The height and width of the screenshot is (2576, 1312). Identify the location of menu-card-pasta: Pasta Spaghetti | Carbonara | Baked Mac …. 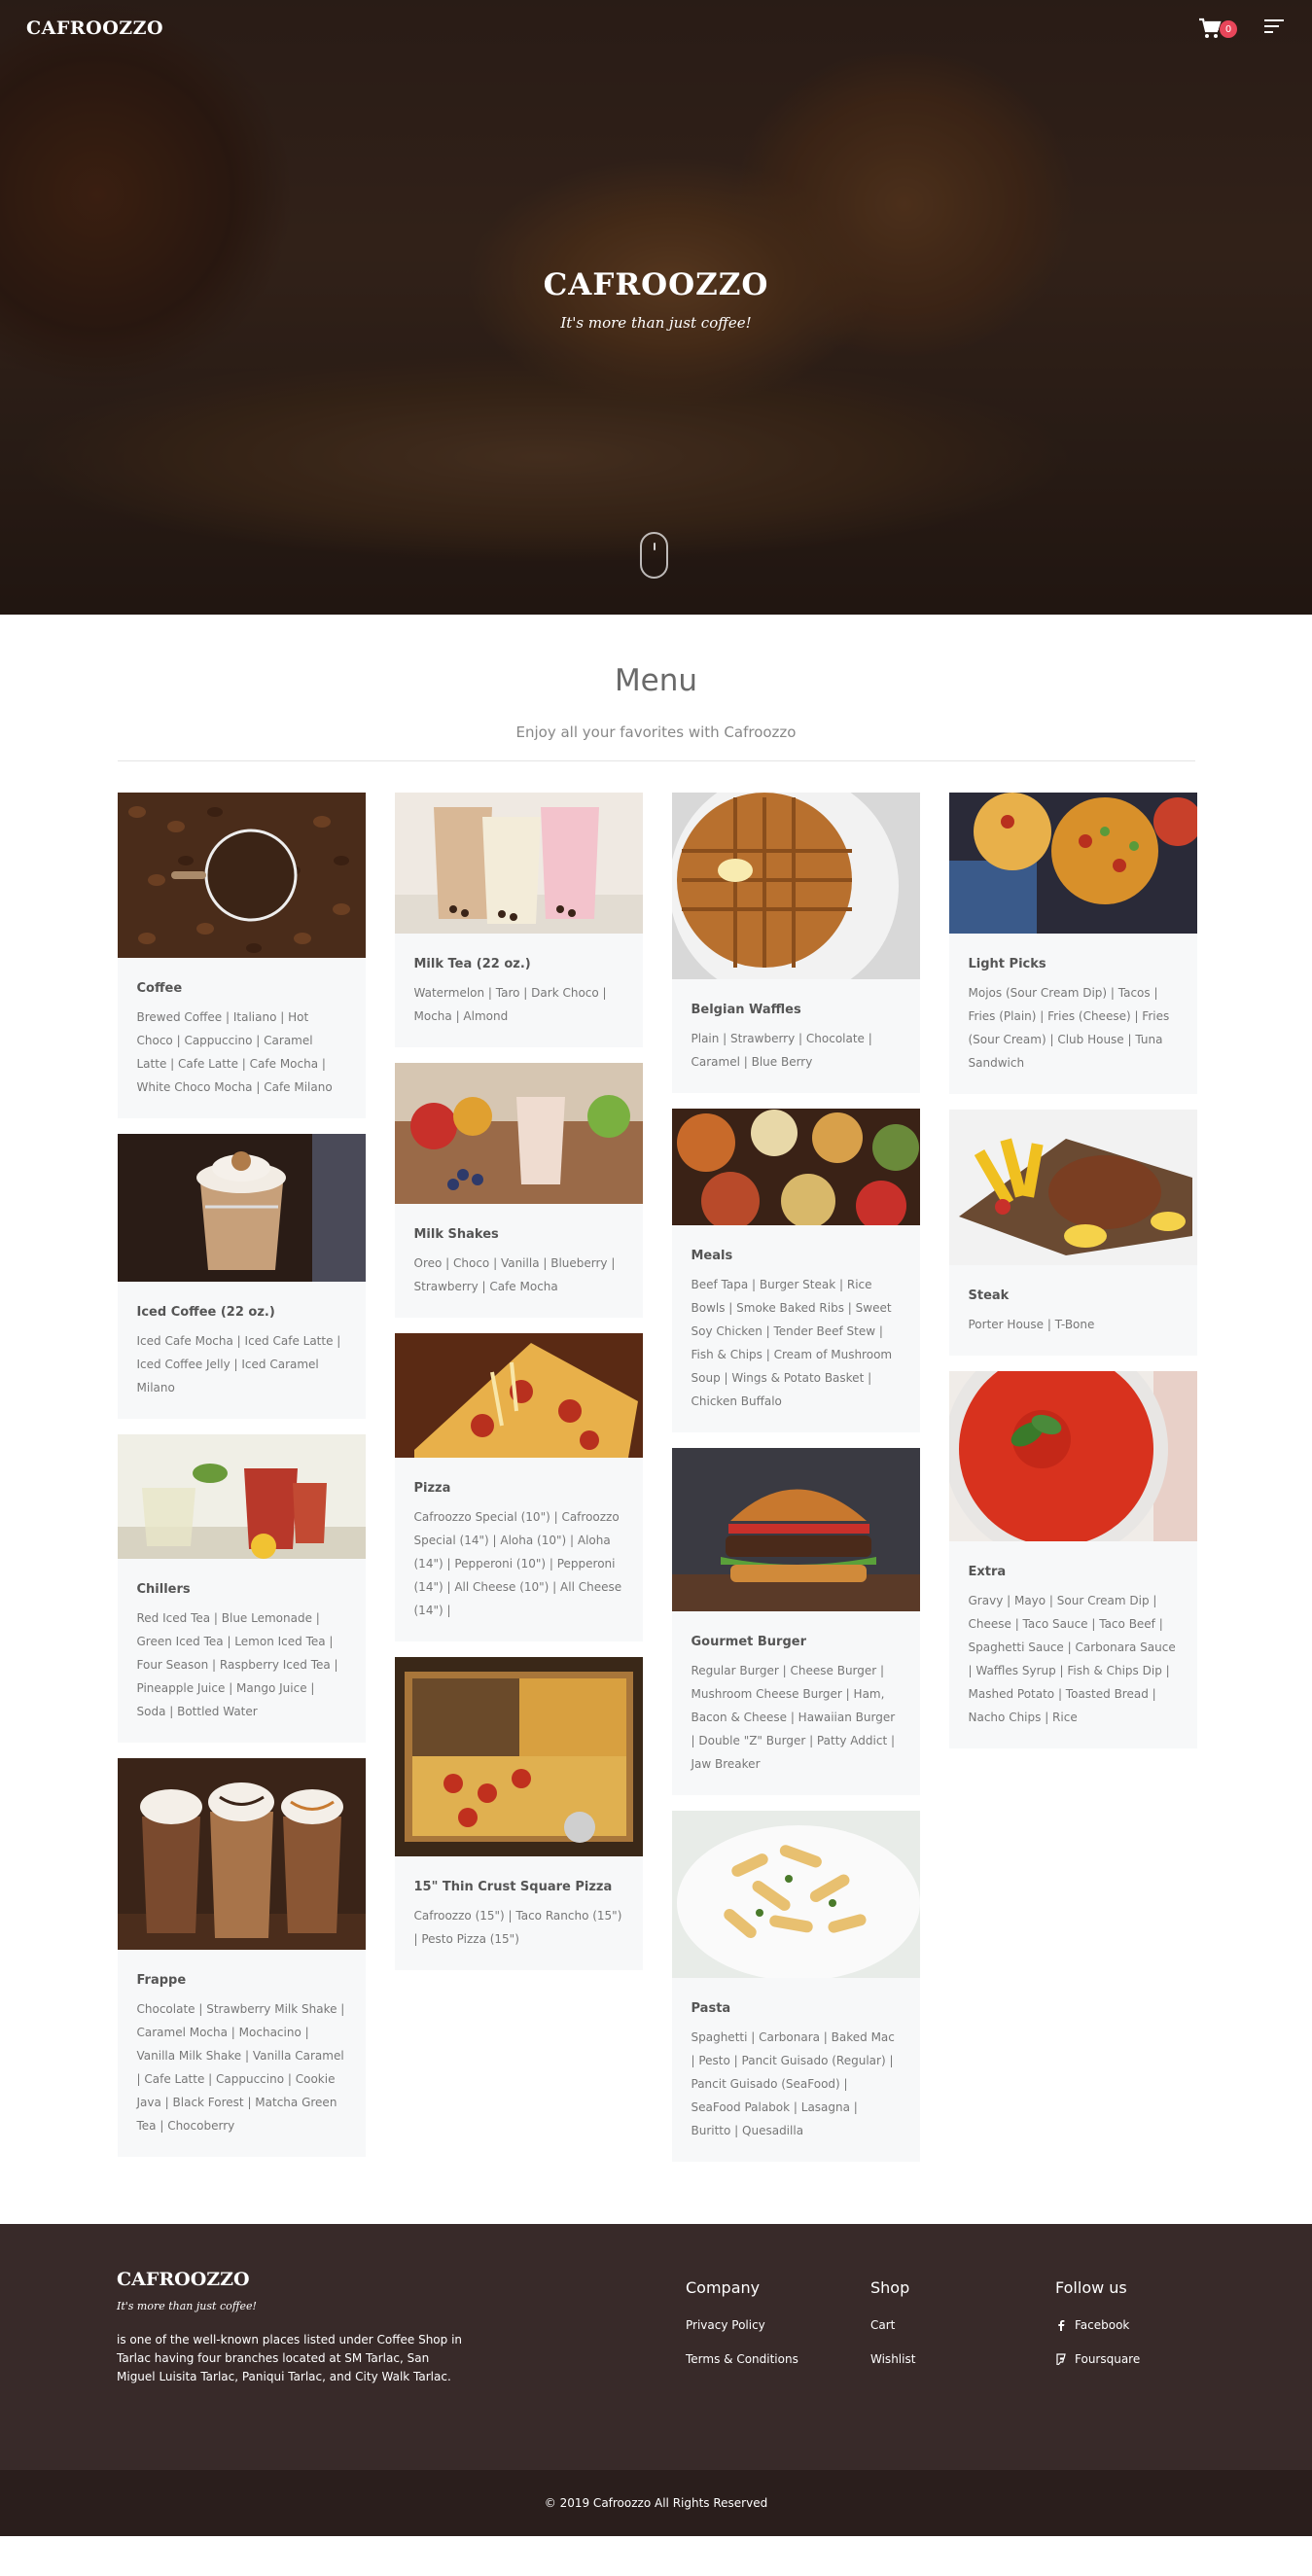
(796, 1987).